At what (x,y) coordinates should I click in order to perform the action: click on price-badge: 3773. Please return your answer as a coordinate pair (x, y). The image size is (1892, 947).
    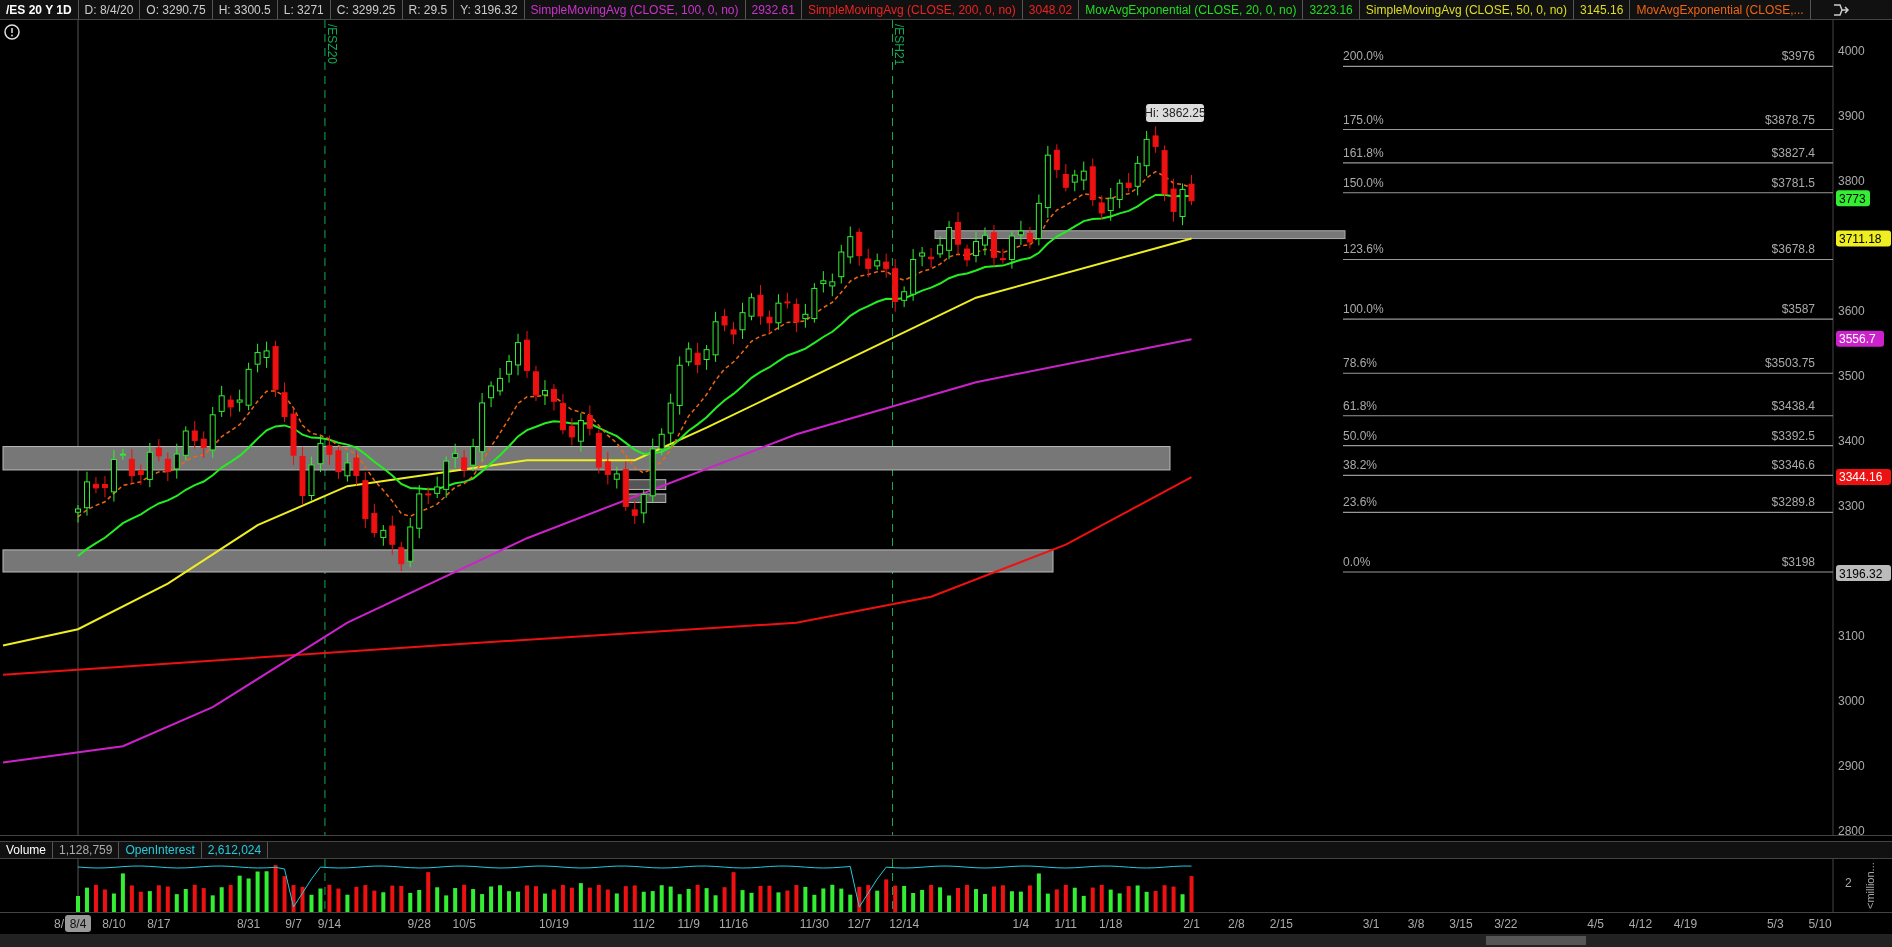
    Looking at the image, I should click on (1853, 198).